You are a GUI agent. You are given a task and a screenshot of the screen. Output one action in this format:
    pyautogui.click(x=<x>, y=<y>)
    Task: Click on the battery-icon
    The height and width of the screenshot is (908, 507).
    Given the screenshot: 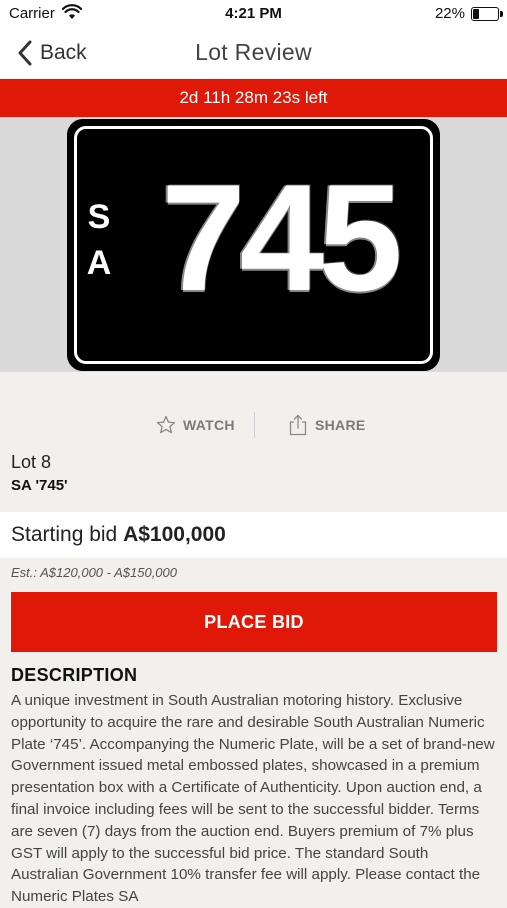 What is the action you would take?
    pyautogui.click(x=487, y=14)
    